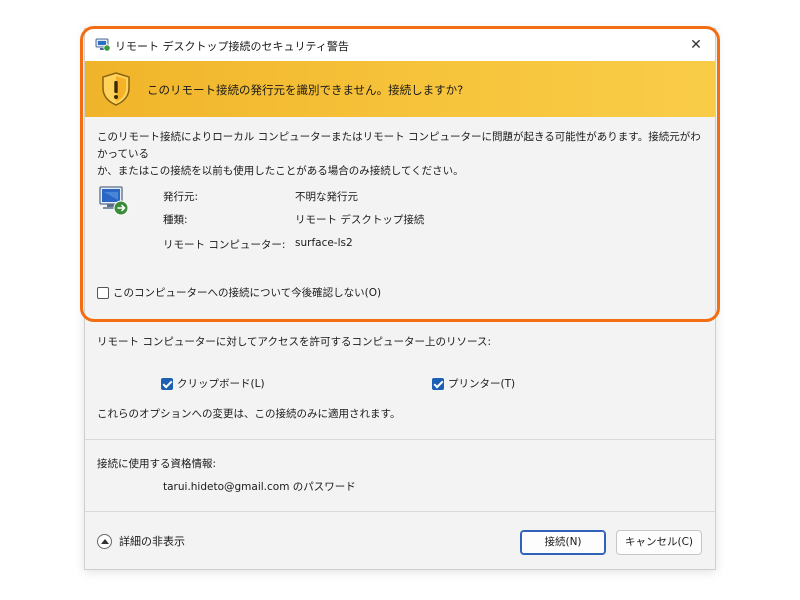 This screenshot has width=800, height=600. I want to click on hide-details-toggle: 詳細の非表示, so click(141, 541).